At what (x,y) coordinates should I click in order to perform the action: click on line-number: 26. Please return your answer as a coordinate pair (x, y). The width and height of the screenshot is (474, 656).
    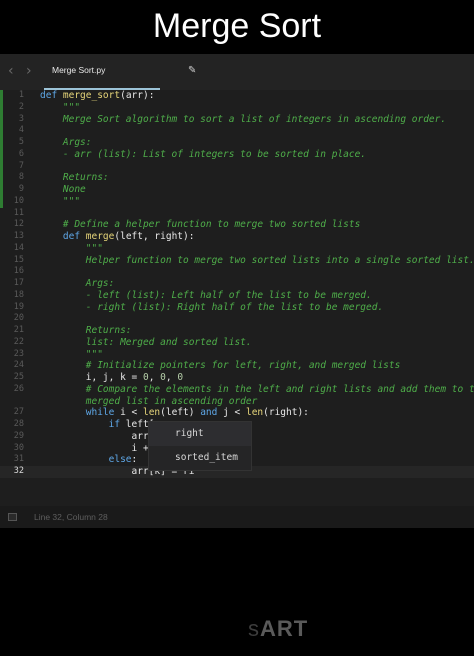
    Looking at the image, I should click on (18, 388).